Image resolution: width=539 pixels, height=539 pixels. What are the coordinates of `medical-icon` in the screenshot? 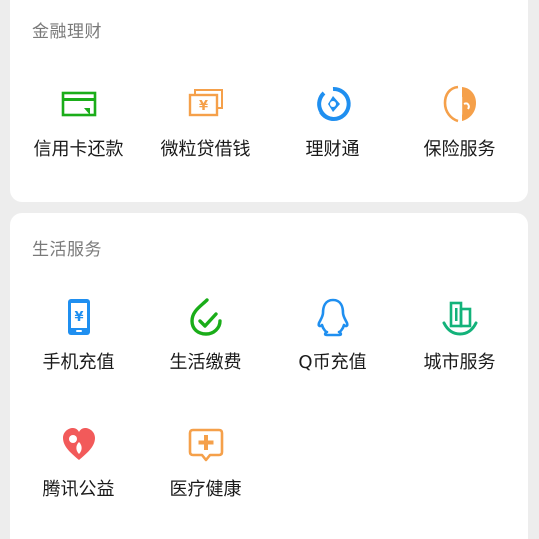 It's located at (206, 444).